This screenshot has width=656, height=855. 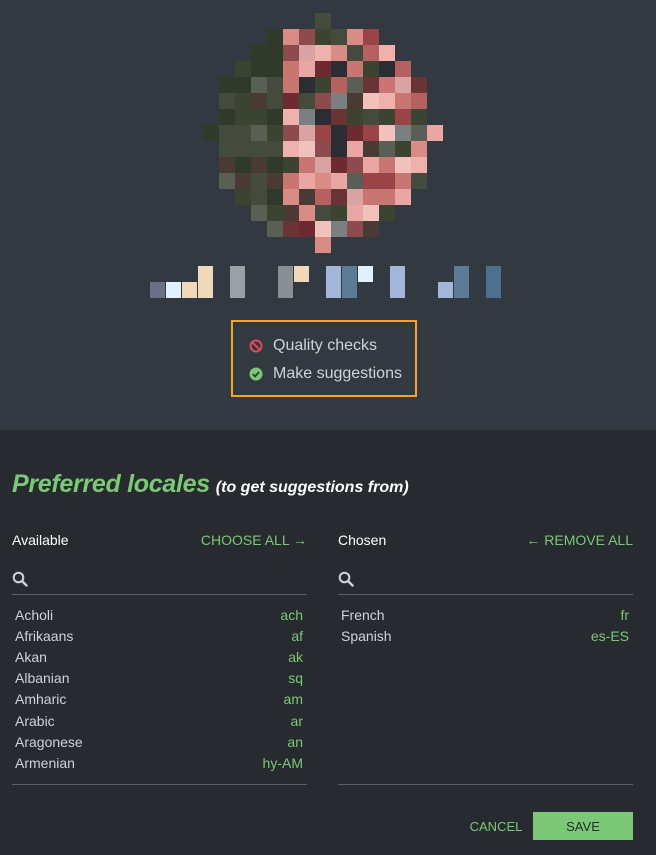 I want to click on locale-code: fr, so click(x=624, y=614).